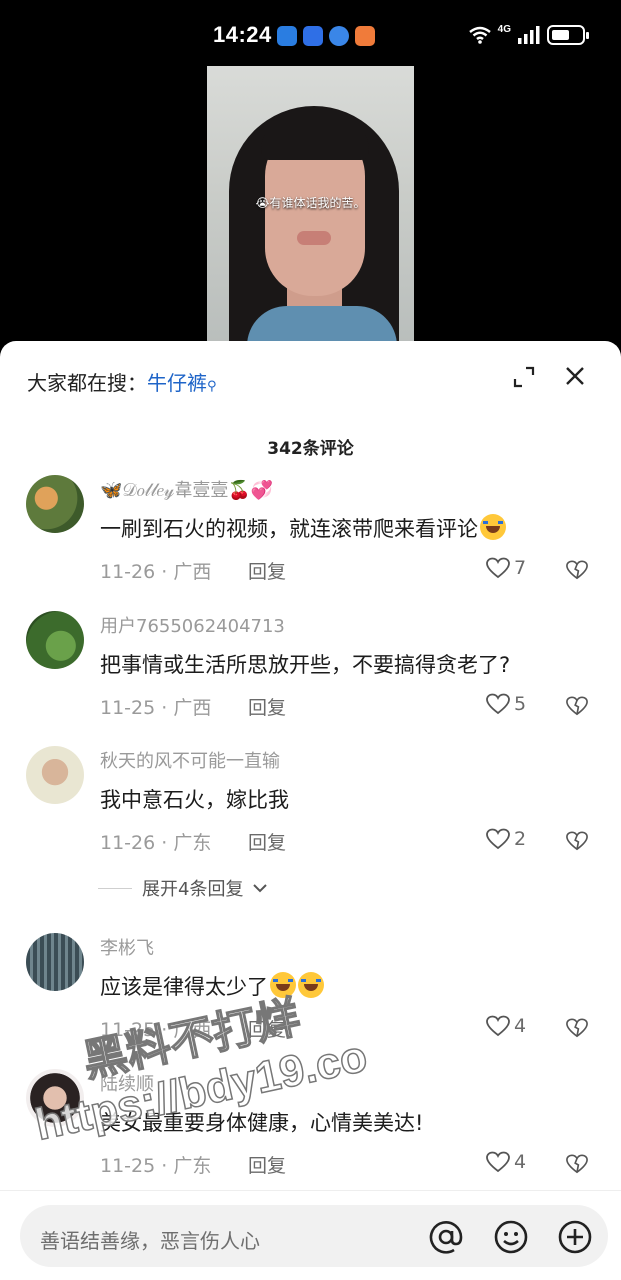 Image resolution: width=621 pixels, height=1280 pixels. Describe the element at coordinates (524, 377) in the screenshot. I see `expand-icon` at that location.